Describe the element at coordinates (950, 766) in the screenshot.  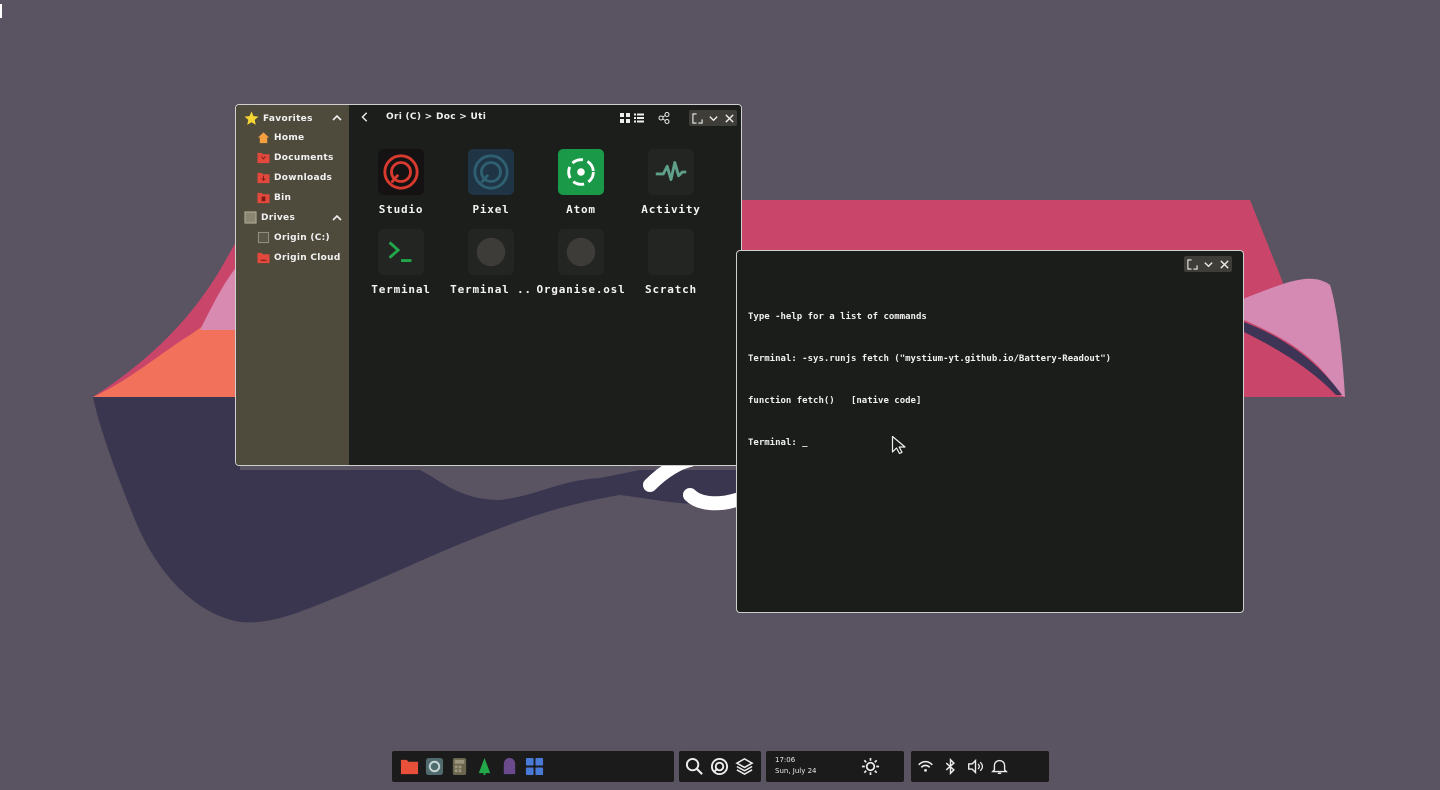
I see `bluetooth-icon` at that location.